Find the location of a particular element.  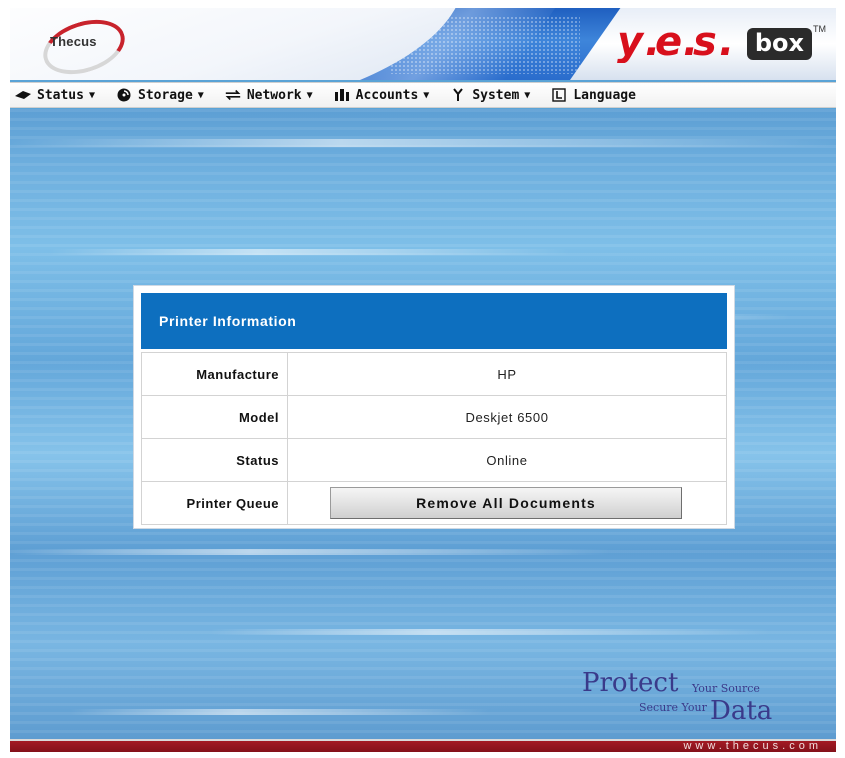

yes-logo-icon: y . e . s . is located at coordinates (675, 42).